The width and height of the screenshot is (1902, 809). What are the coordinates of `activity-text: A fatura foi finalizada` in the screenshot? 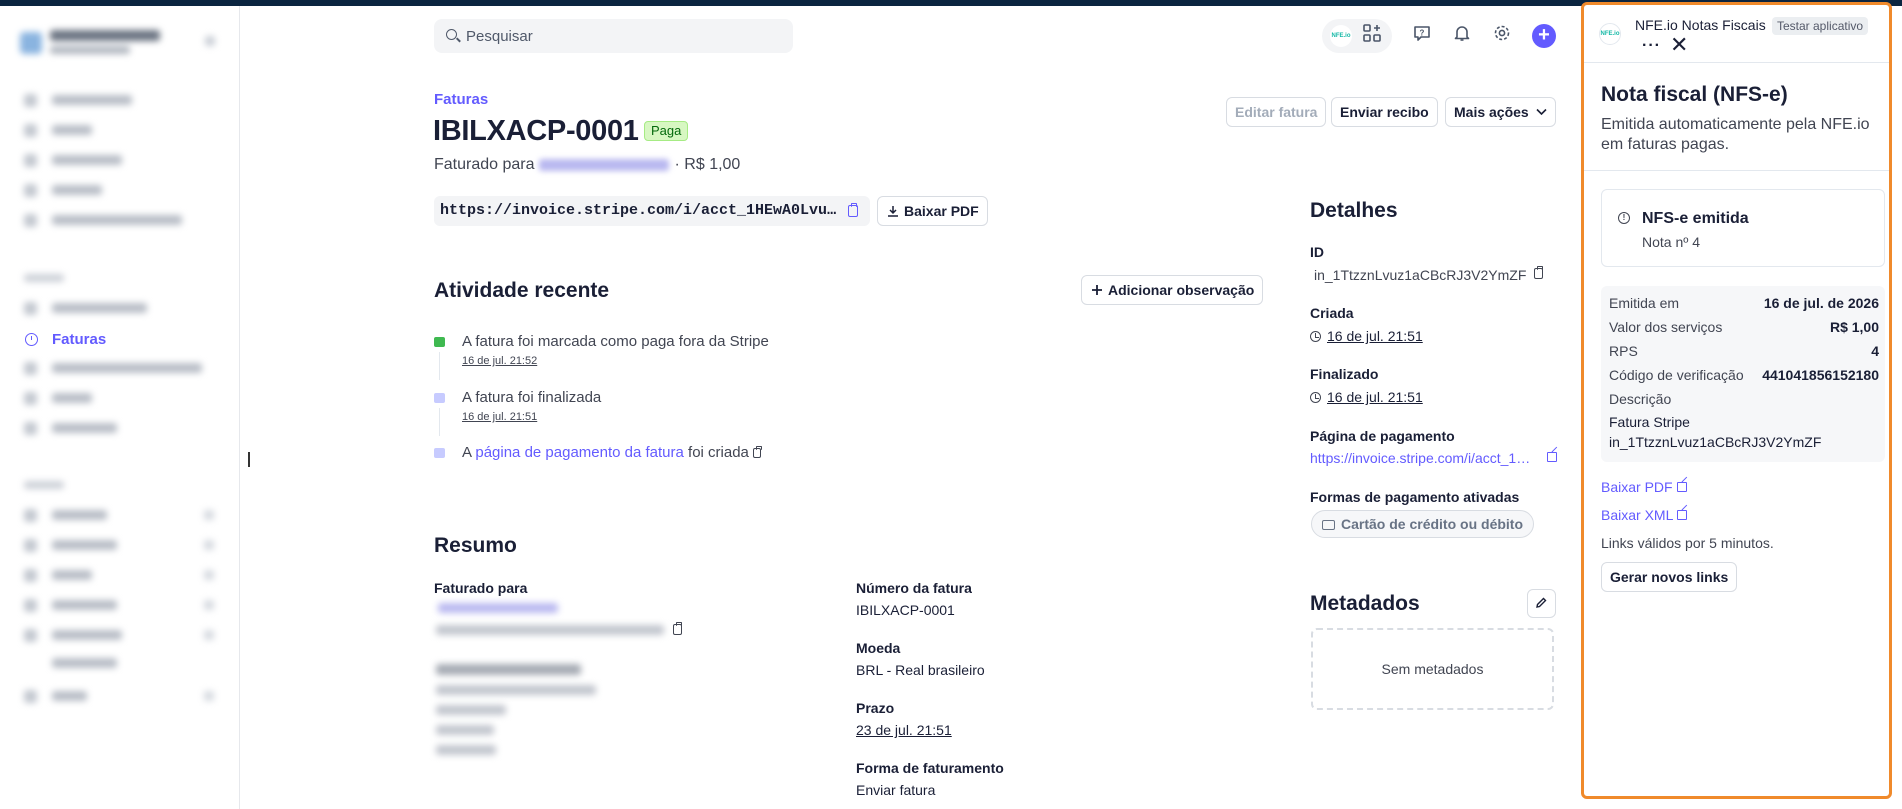 It's located at (532, 397).